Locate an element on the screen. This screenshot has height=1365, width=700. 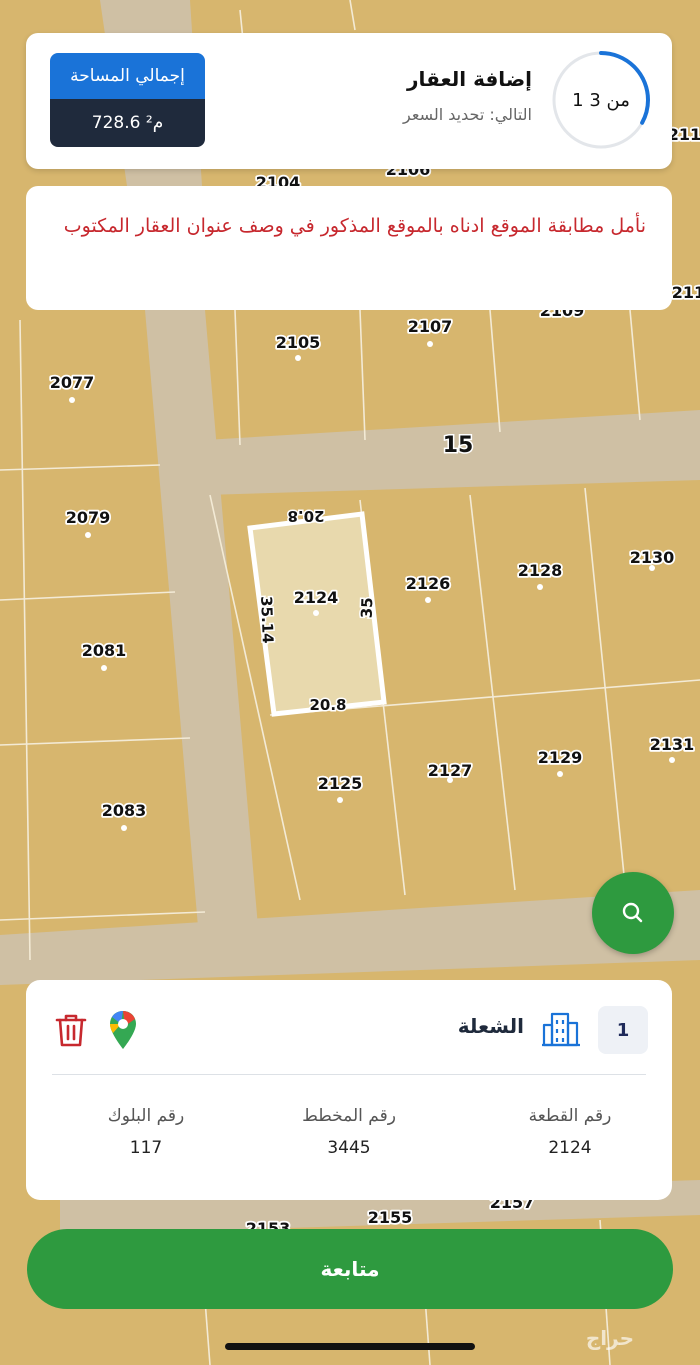
parcel-label: 2077 is located at coordinates (72, 382).